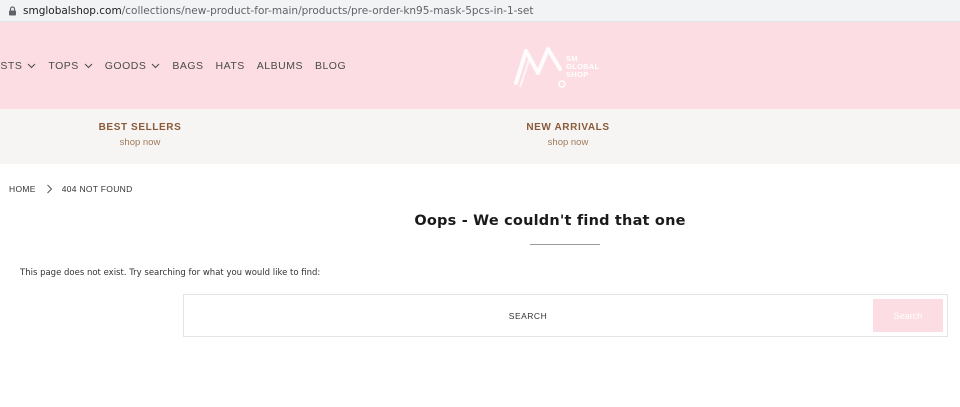 This screenshot has height=407, width=960. I want to click on lock-icon, so click(12, 10).